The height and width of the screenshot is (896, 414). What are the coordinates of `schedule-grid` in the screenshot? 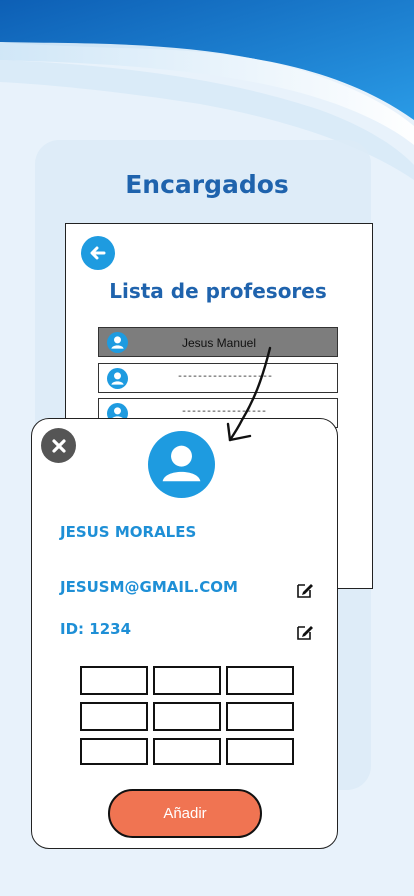 It's located at (187, 716).